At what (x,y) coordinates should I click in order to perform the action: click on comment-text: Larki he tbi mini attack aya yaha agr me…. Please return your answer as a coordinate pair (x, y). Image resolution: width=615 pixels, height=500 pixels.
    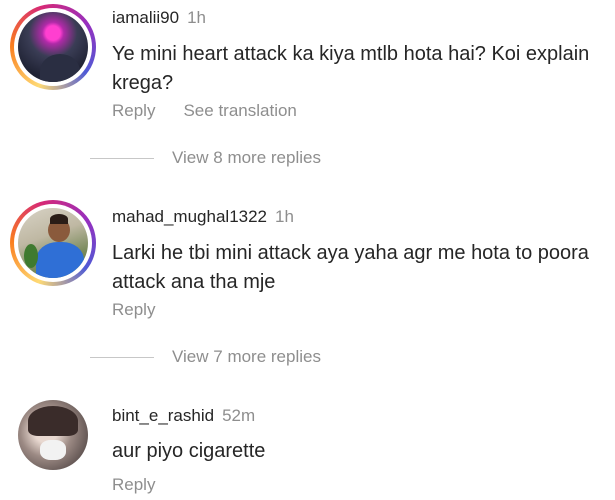
    Looking at the image, I should click on (350, 267).